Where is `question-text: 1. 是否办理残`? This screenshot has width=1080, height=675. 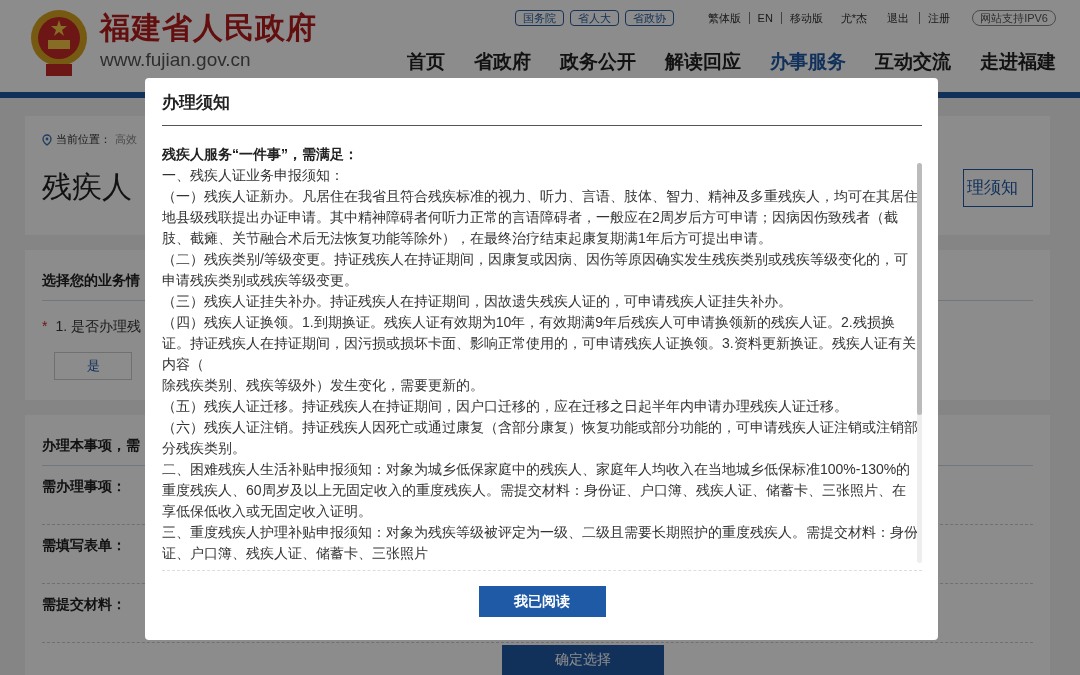 question-text: 1. 是否办理残 is located at coordinates (98, 327).